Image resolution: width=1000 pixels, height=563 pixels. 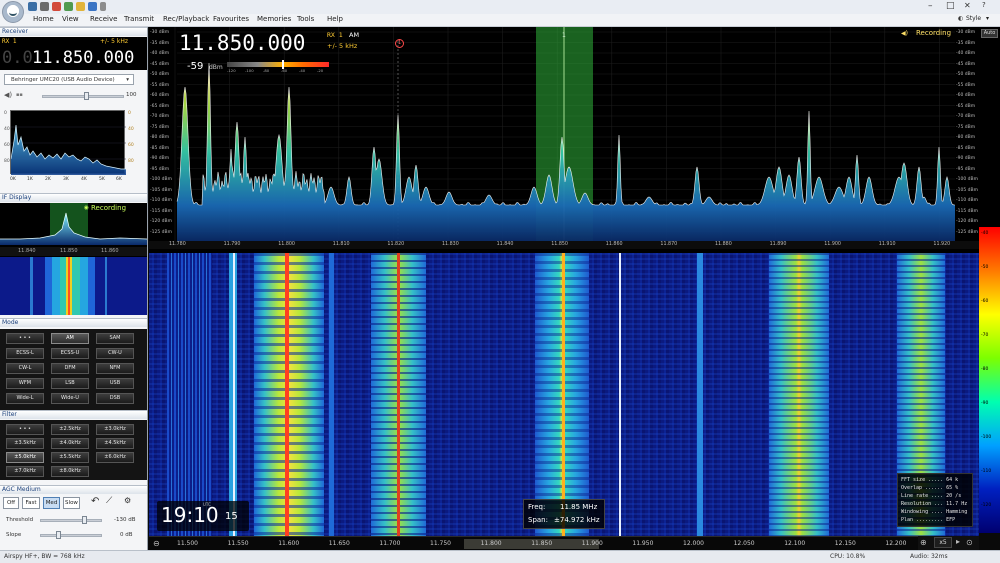 I want to click on auto-scale-button: Auto, so click(x=989, y=33).